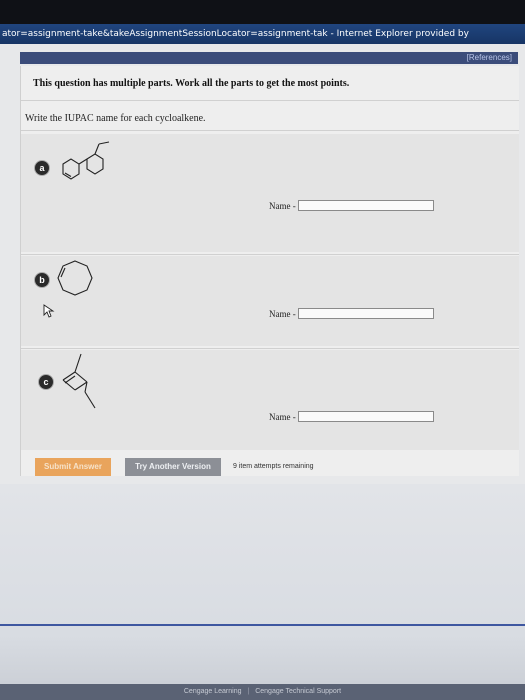 The width and height of the screenshot is (525, 700). Describe the element at coordinates (365, 416) in the screenshot. I see `name-input-c` at that location.